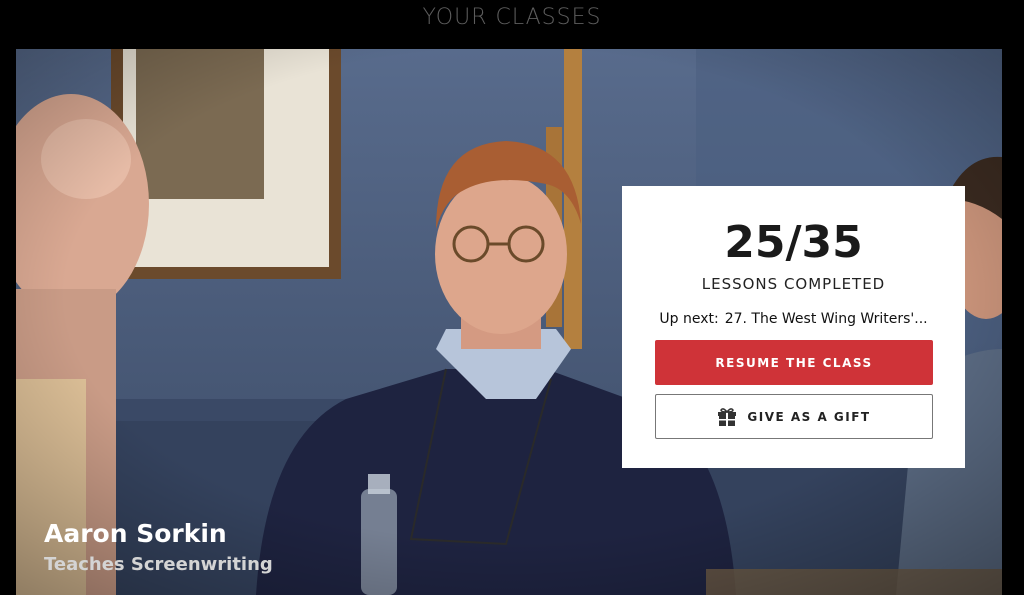  I want to click on gift-icon, so click(727, 417).